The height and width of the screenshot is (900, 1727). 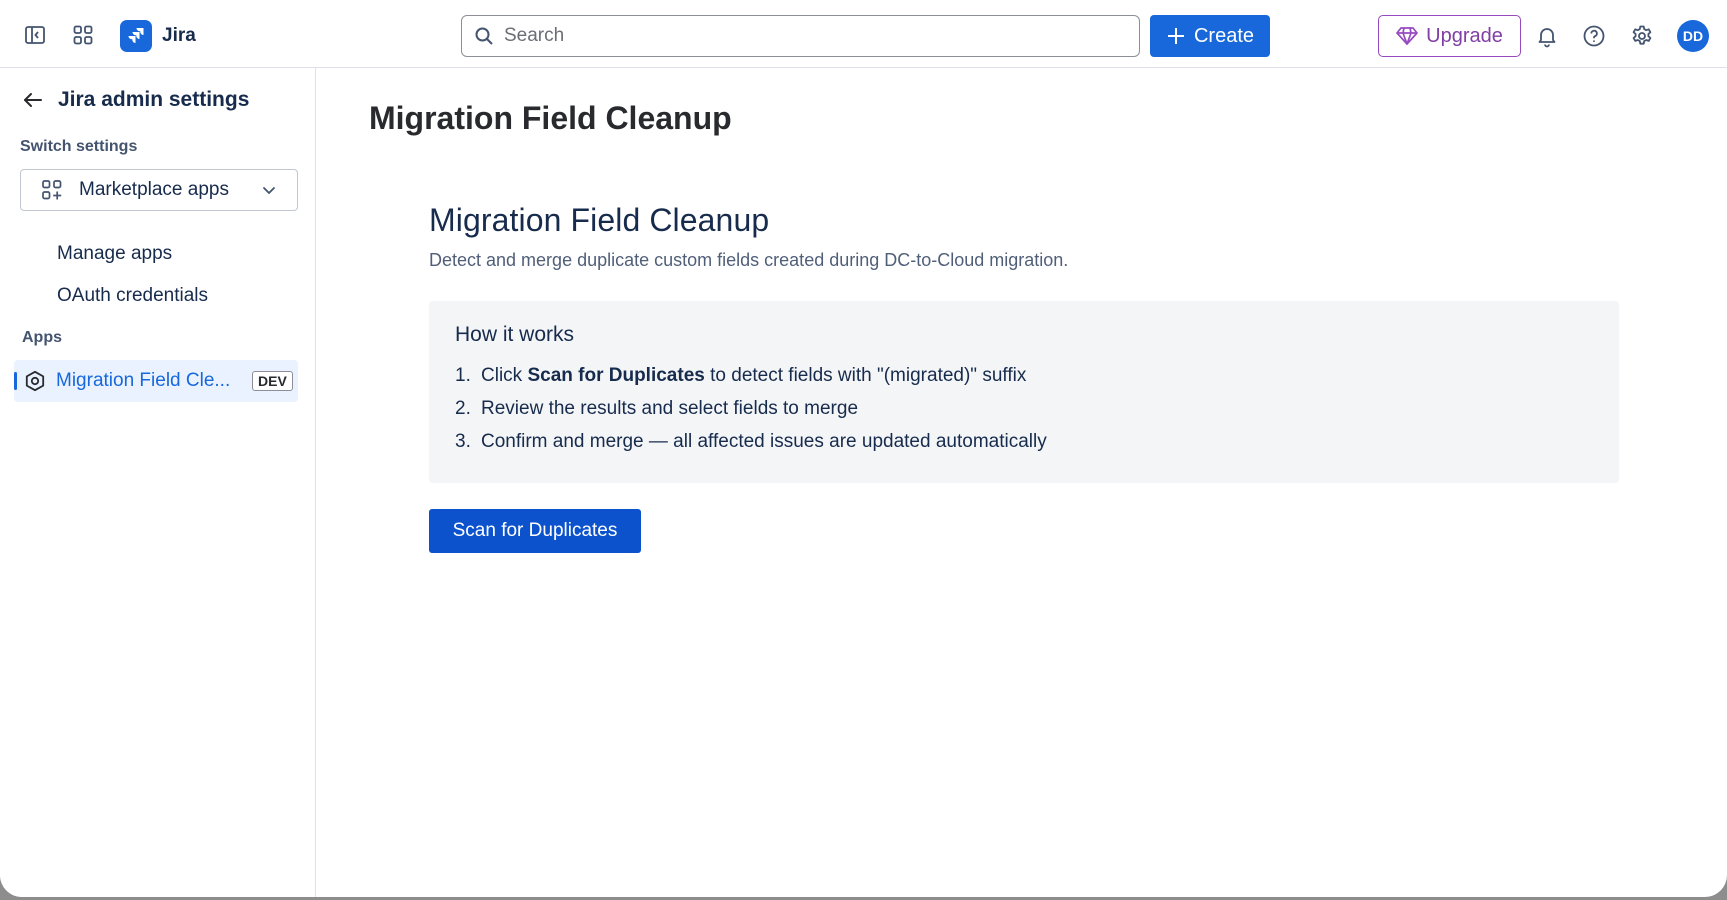 What do you see at coordinates (1407, 36) in the screenshot?
I see `gem-icon` at bounding box center [1407, 36].